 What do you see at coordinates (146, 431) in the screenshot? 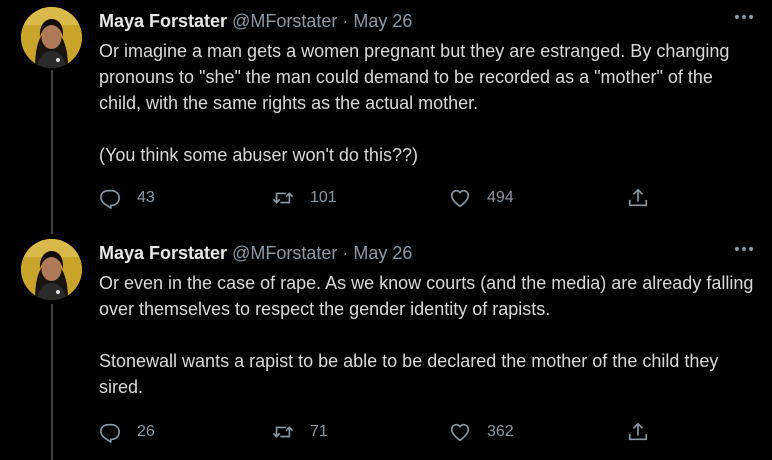
I see `reply-count: 26` at bounding box center [146, 431].